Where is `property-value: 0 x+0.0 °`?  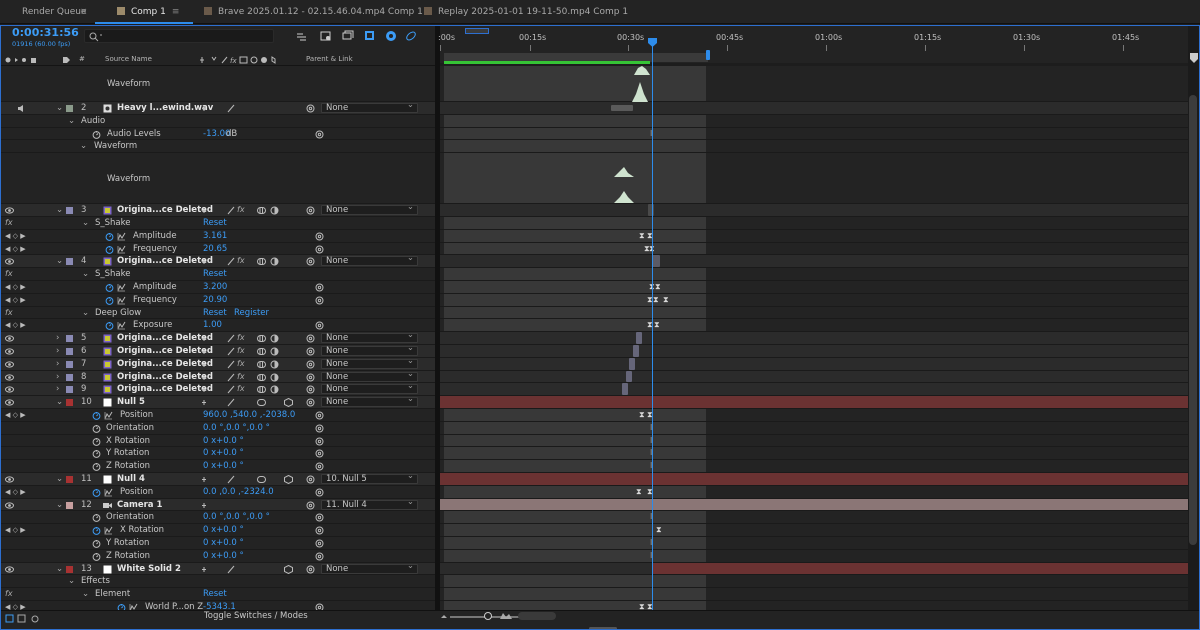
property-value: 0 x+0.0 ° is located at coordinates (223, 530).